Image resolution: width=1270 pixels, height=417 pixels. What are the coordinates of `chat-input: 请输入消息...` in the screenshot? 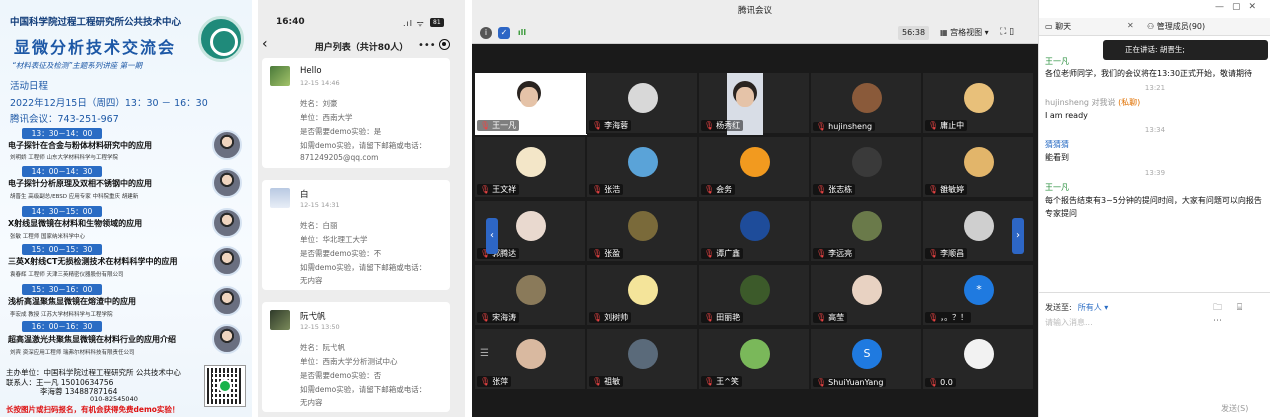 It's located at (1069, 322).